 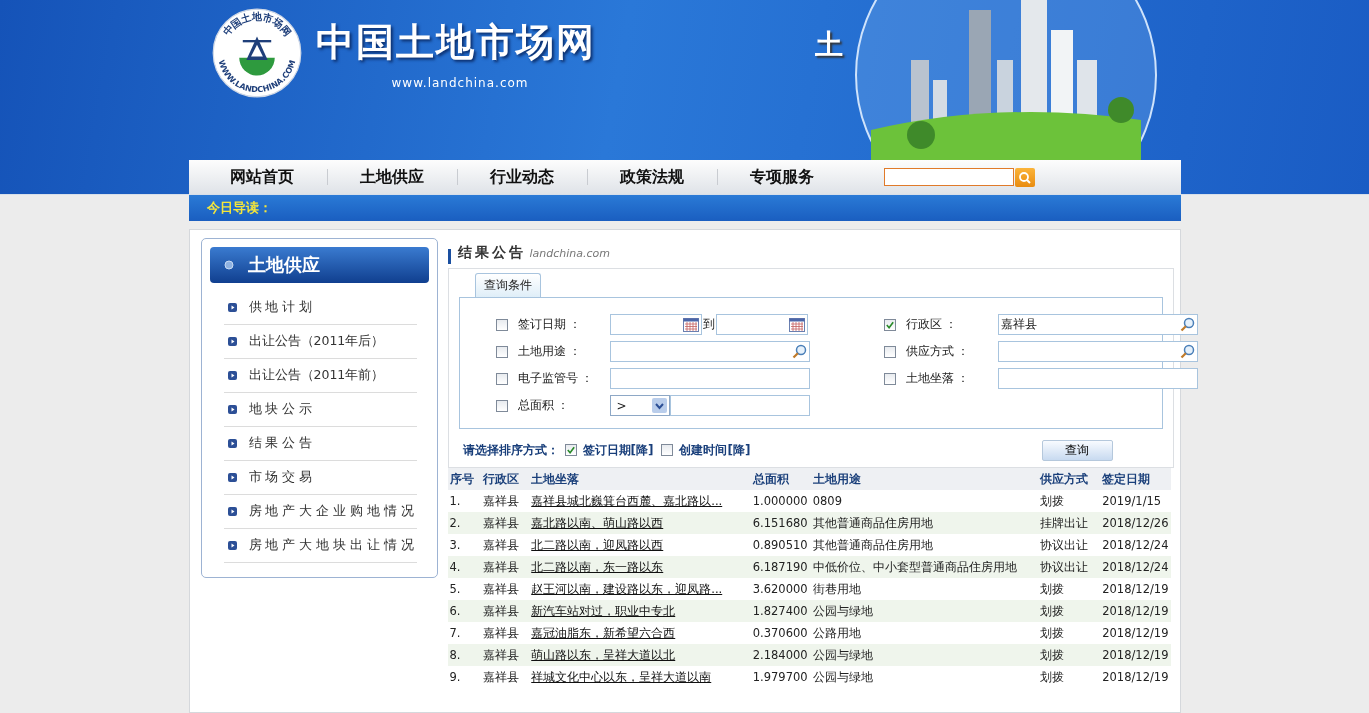 I want to click on search-field, so click(x=948, y=177).